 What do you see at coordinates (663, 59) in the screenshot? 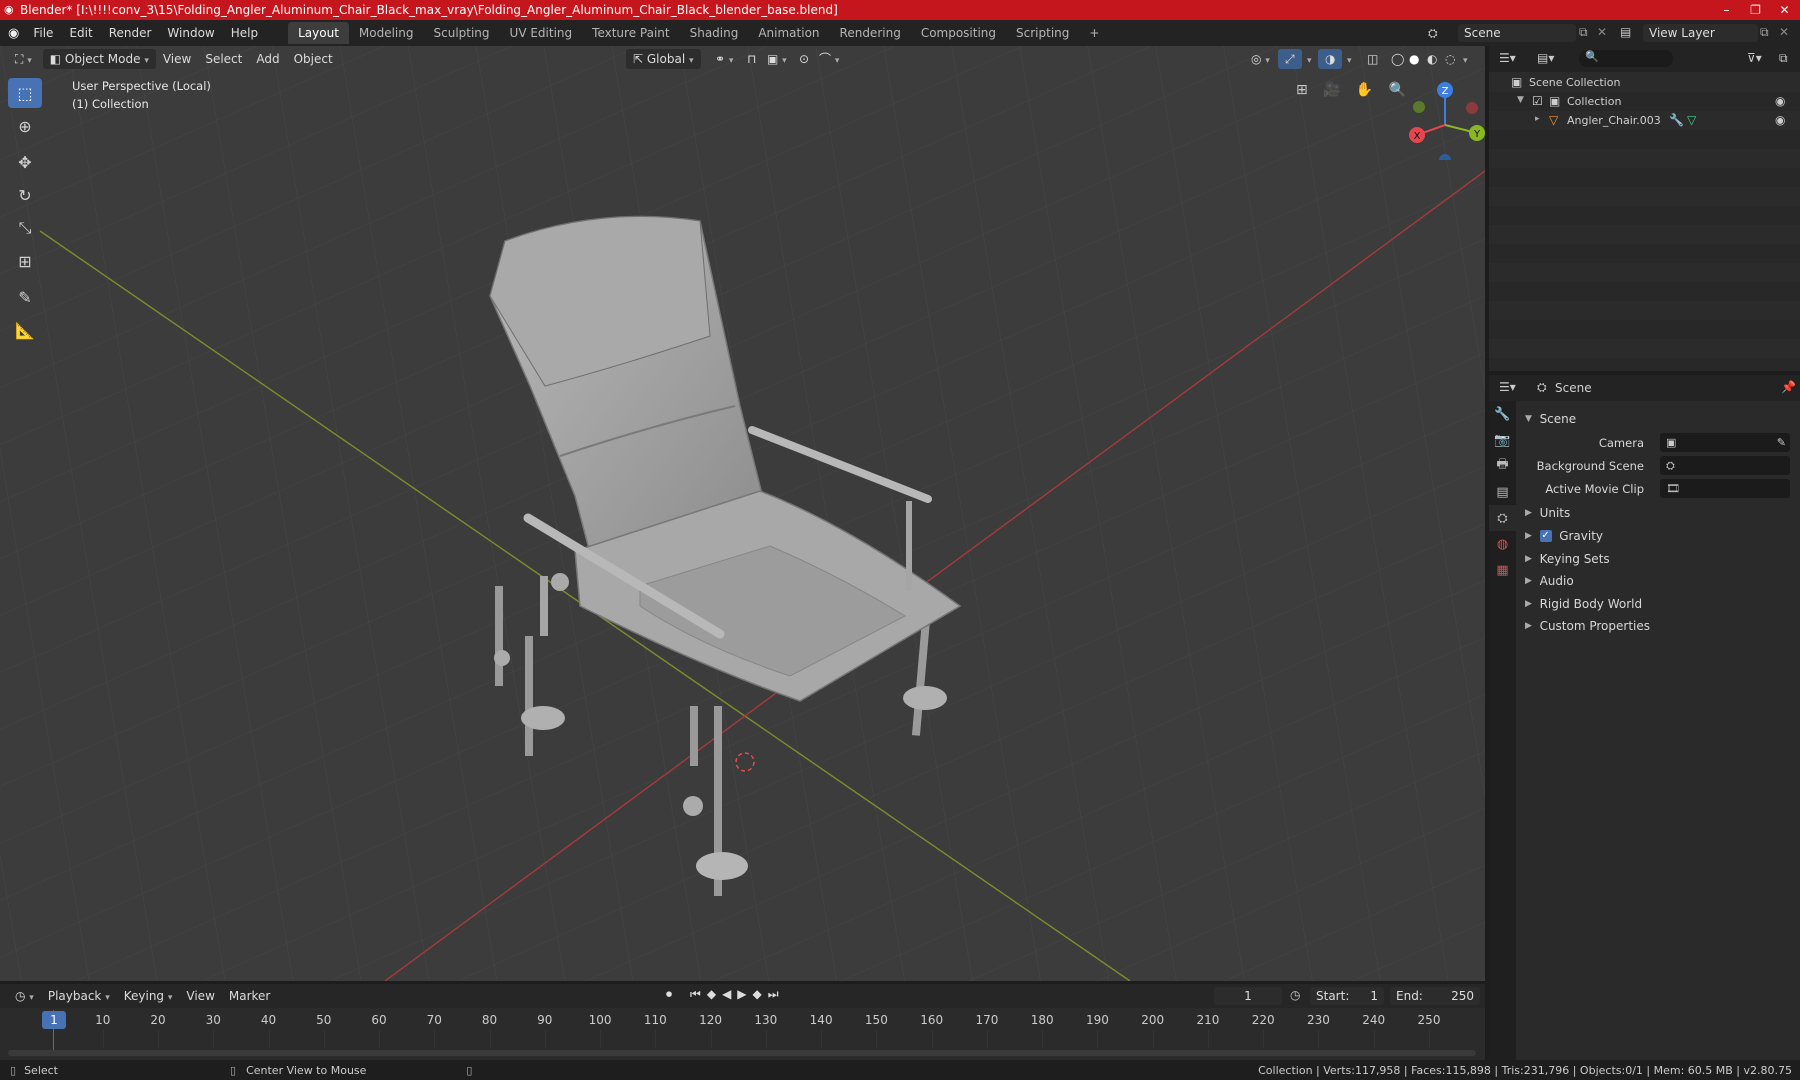
I see `transform-orientation: ⇱ Global ▾` at bounding box center [663, 59].